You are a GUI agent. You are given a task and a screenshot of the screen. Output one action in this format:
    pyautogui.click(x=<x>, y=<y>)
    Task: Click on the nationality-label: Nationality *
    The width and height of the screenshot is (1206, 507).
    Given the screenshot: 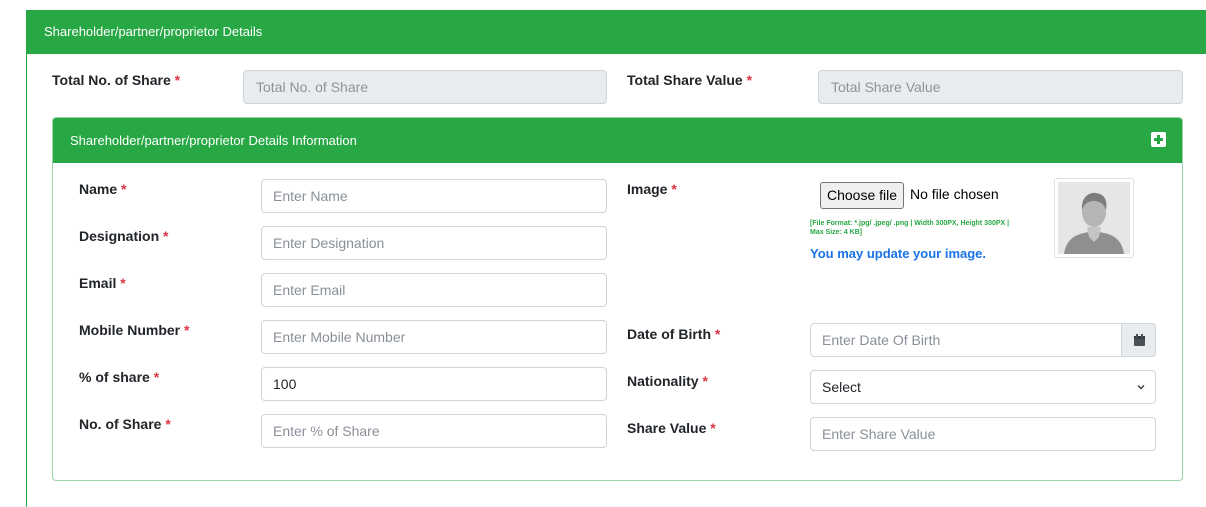 What is the action you would take?
    pyautogui.click(x=667, y=381)
    